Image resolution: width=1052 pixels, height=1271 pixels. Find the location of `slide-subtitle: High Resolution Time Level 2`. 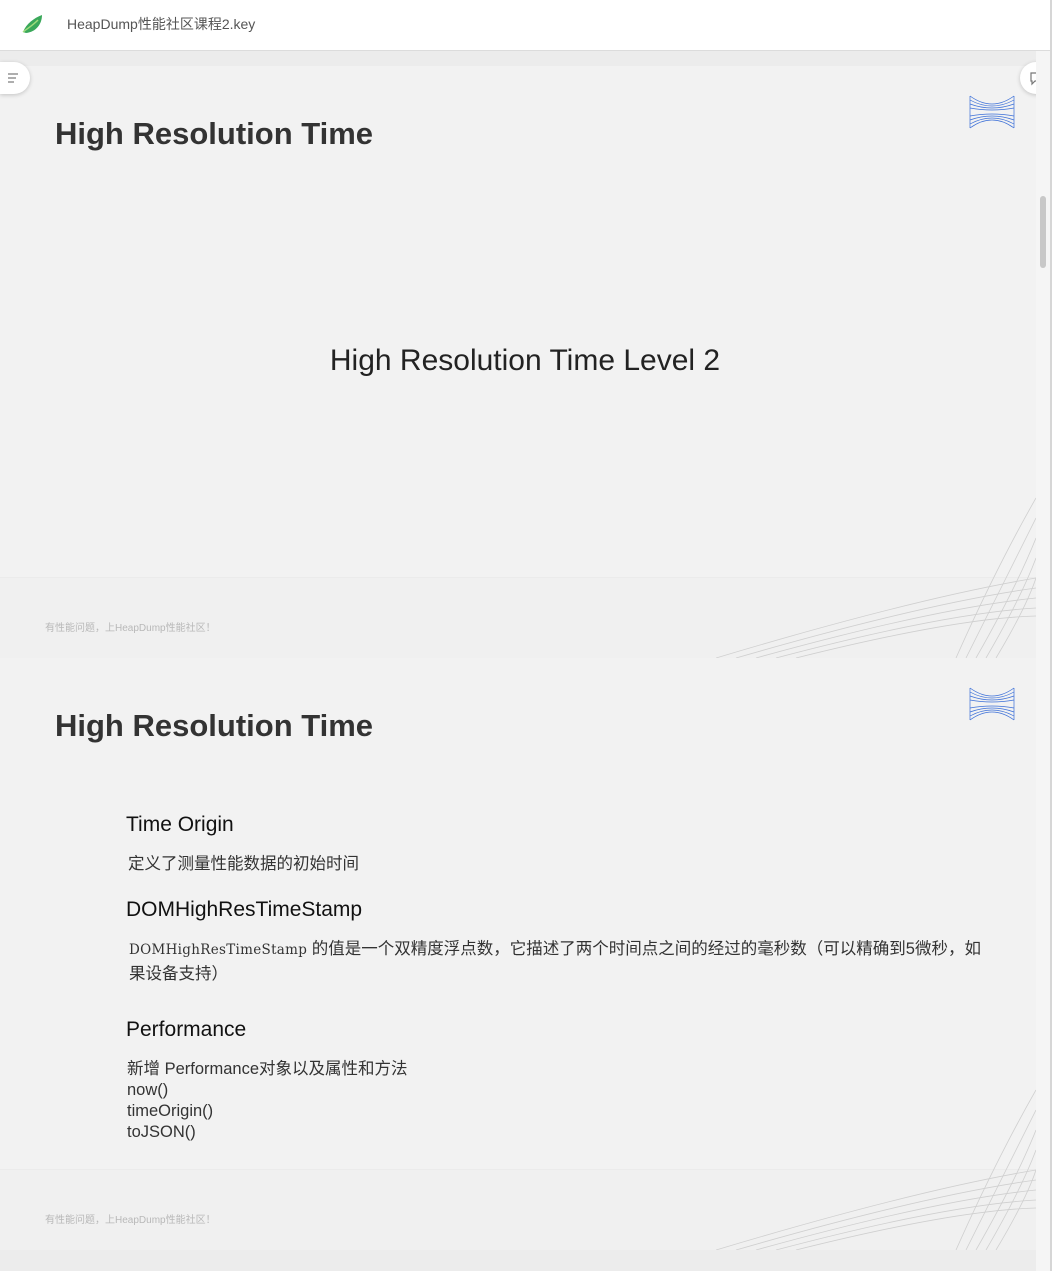

slide-subtitle: High Resolution Time Level 2 is located at coordinates (525, 360).